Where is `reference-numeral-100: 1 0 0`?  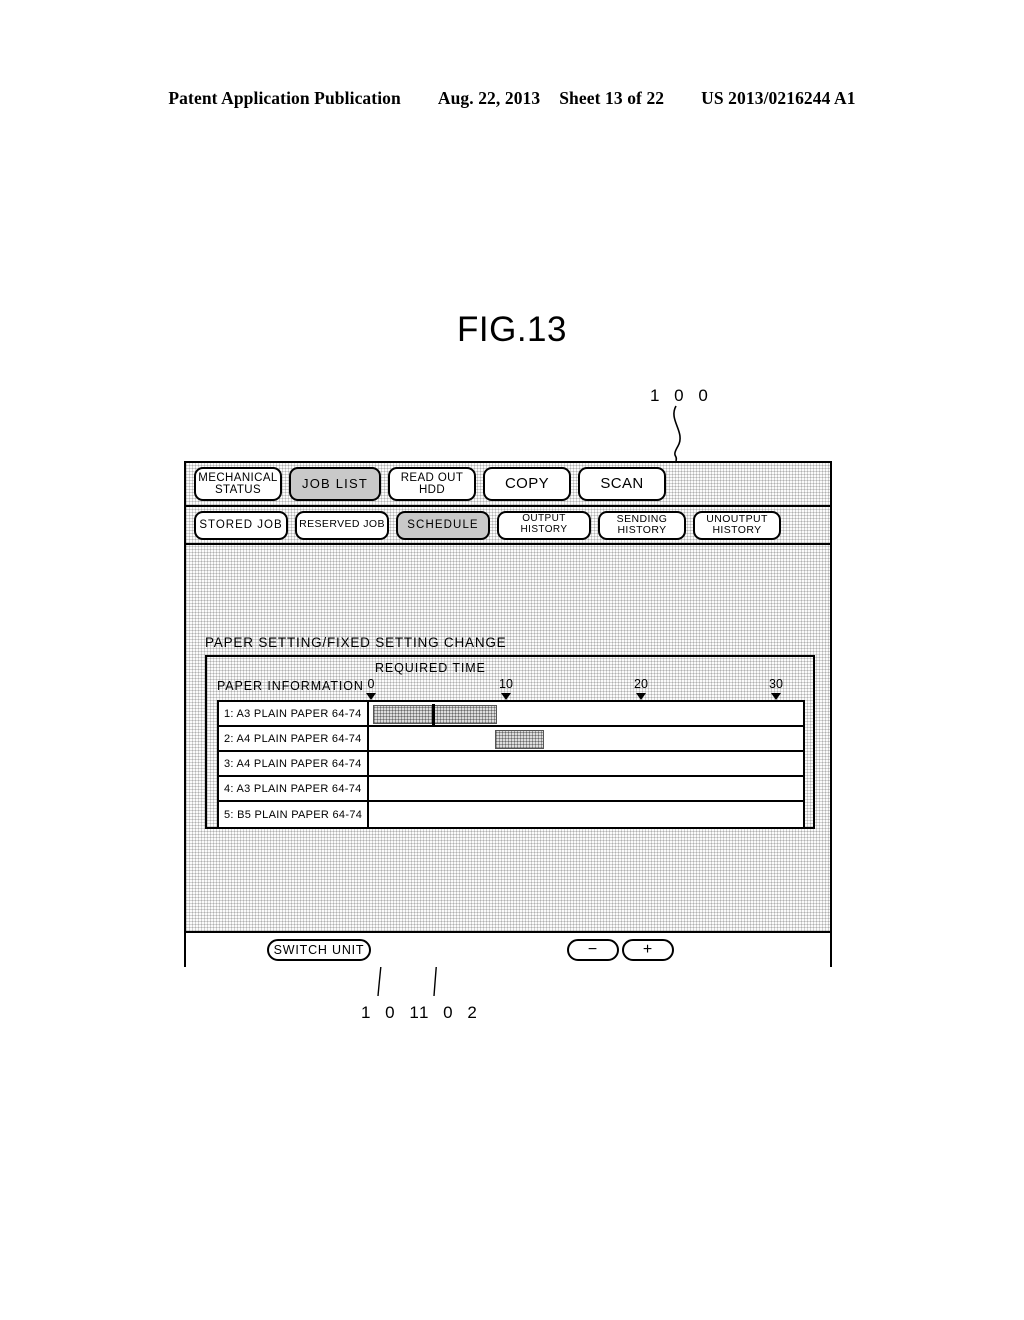 reference-numeral-100: 1 0 0 is located at coordinates (681, 395).